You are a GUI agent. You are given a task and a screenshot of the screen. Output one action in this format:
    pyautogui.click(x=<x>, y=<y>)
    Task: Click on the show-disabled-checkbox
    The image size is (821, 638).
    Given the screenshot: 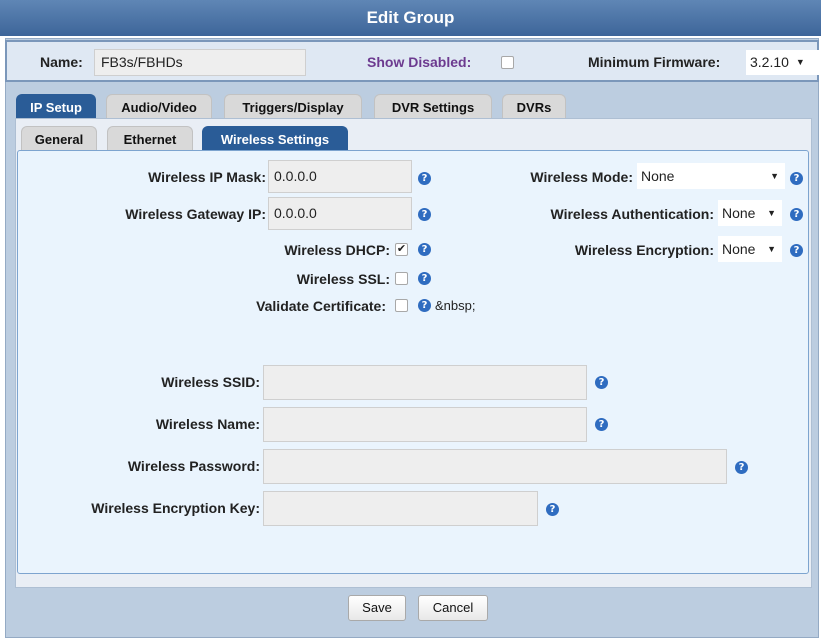 What is the action you would take?
    pyautogui.click(x=507, y=62)
    